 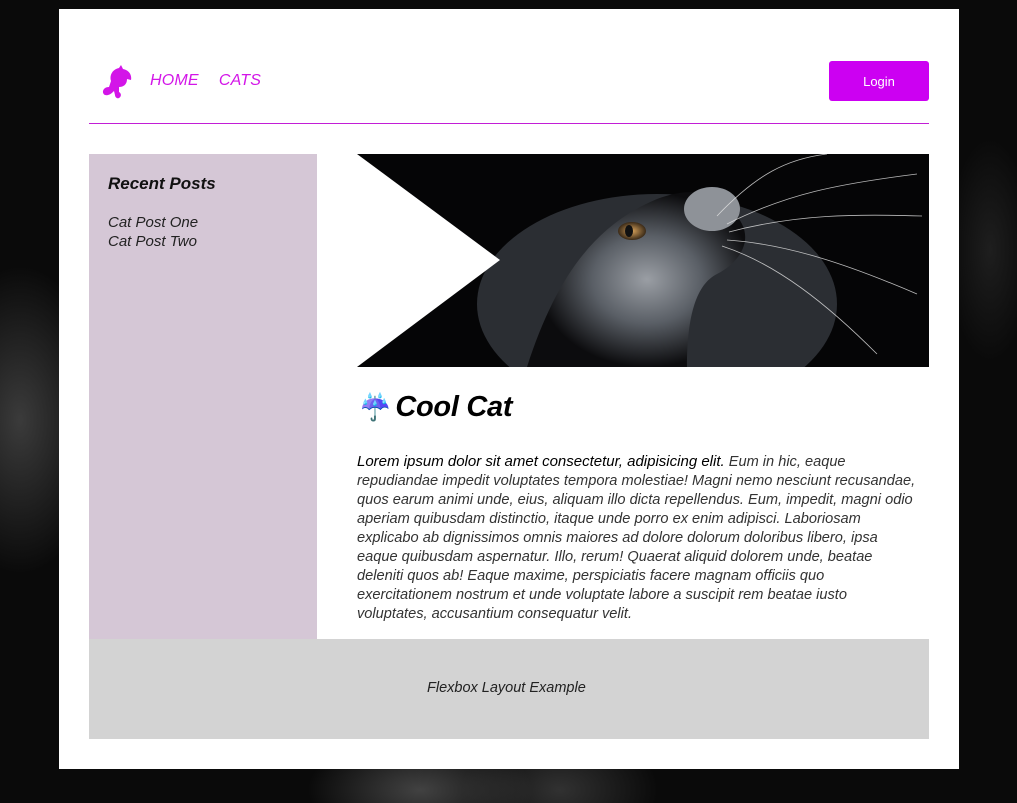 What do you see at coordinates (506, 688) in the screenshot?
I see `footer-text: Flexbox Layout Example` at bounding box center [506, 688].